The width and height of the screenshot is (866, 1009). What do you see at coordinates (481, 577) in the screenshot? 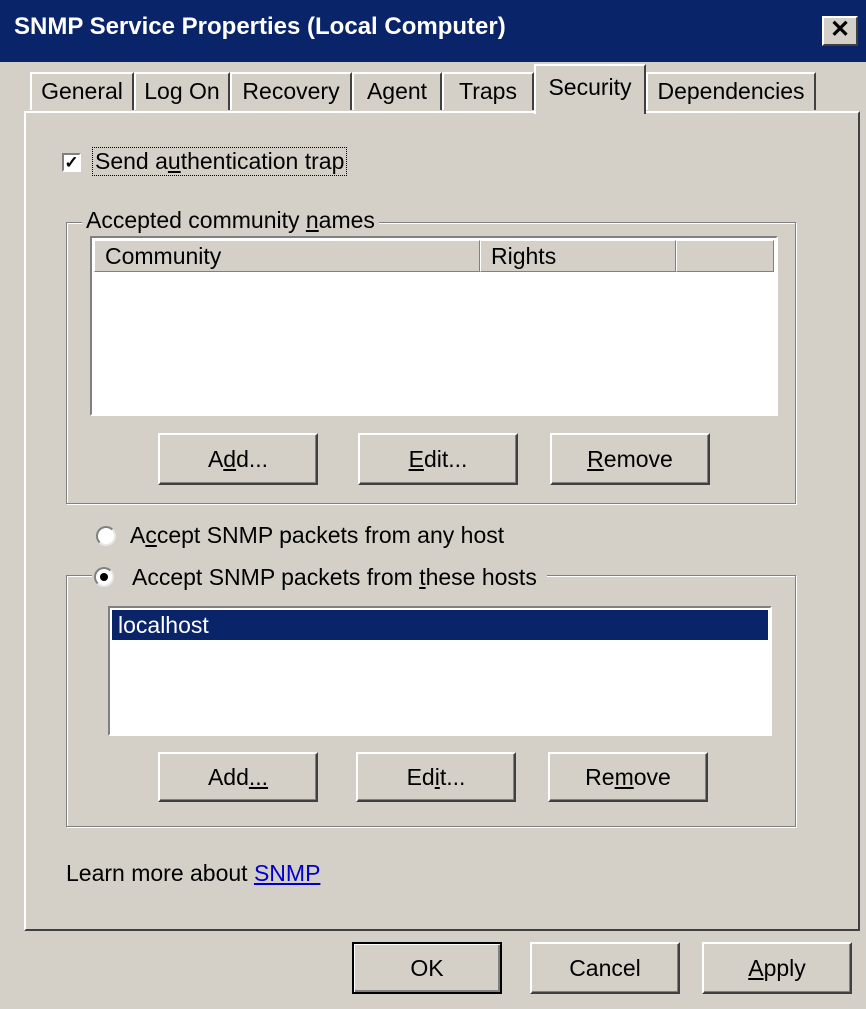
I see `label-part: hese hosts` at bounding box center [481, 577].